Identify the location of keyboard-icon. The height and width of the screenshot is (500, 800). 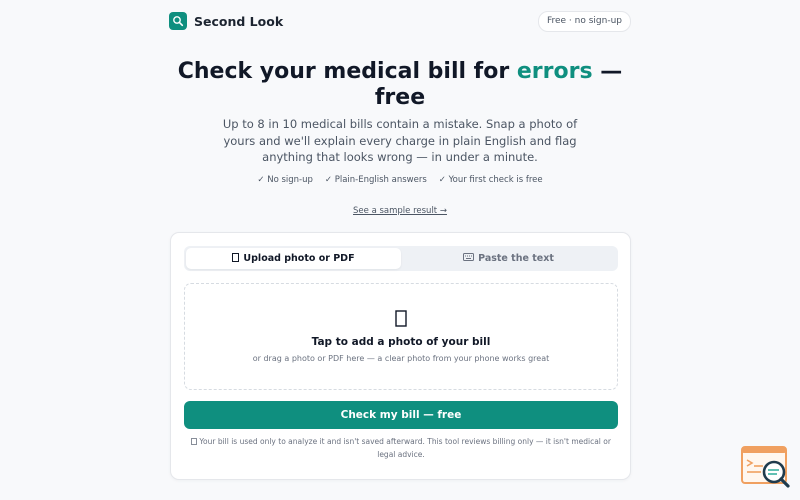
(469, 258).